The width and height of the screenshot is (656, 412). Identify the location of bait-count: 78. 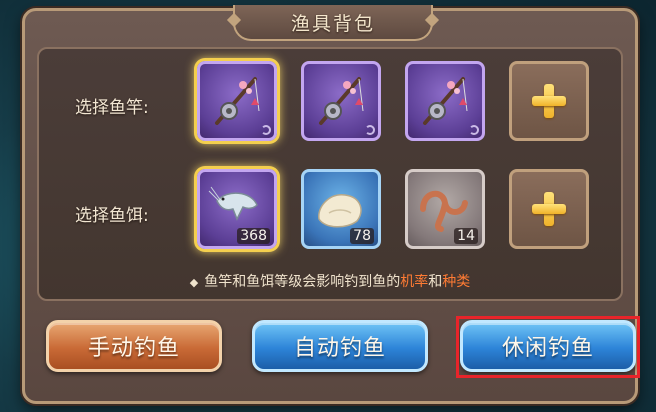
(362, 236).